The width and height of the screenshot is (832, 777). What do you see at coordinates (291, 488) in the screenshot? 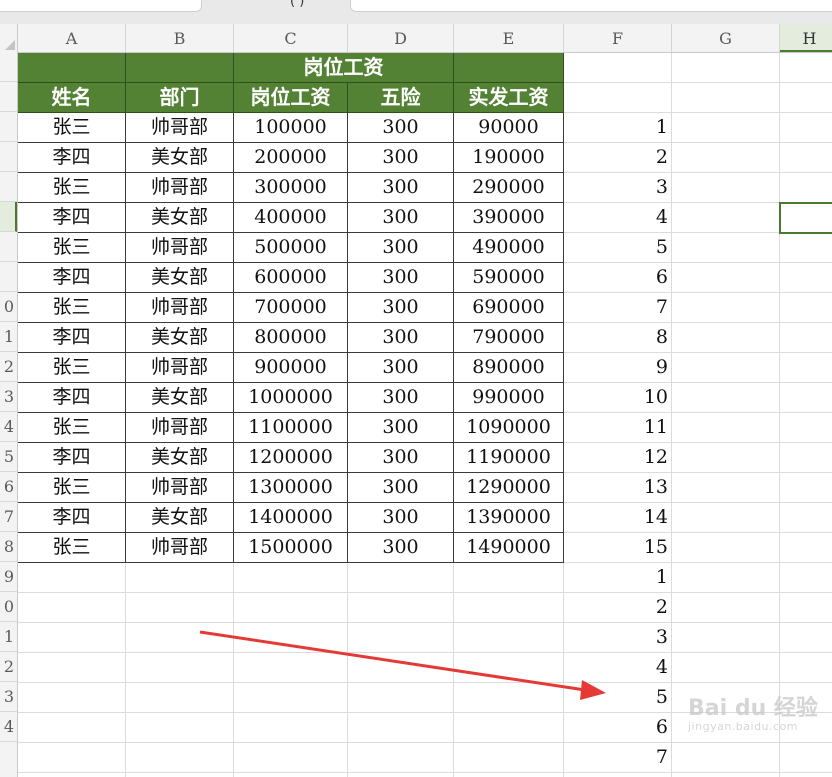
I see `data-cell: 1300000` at bounding box center [291, 488].